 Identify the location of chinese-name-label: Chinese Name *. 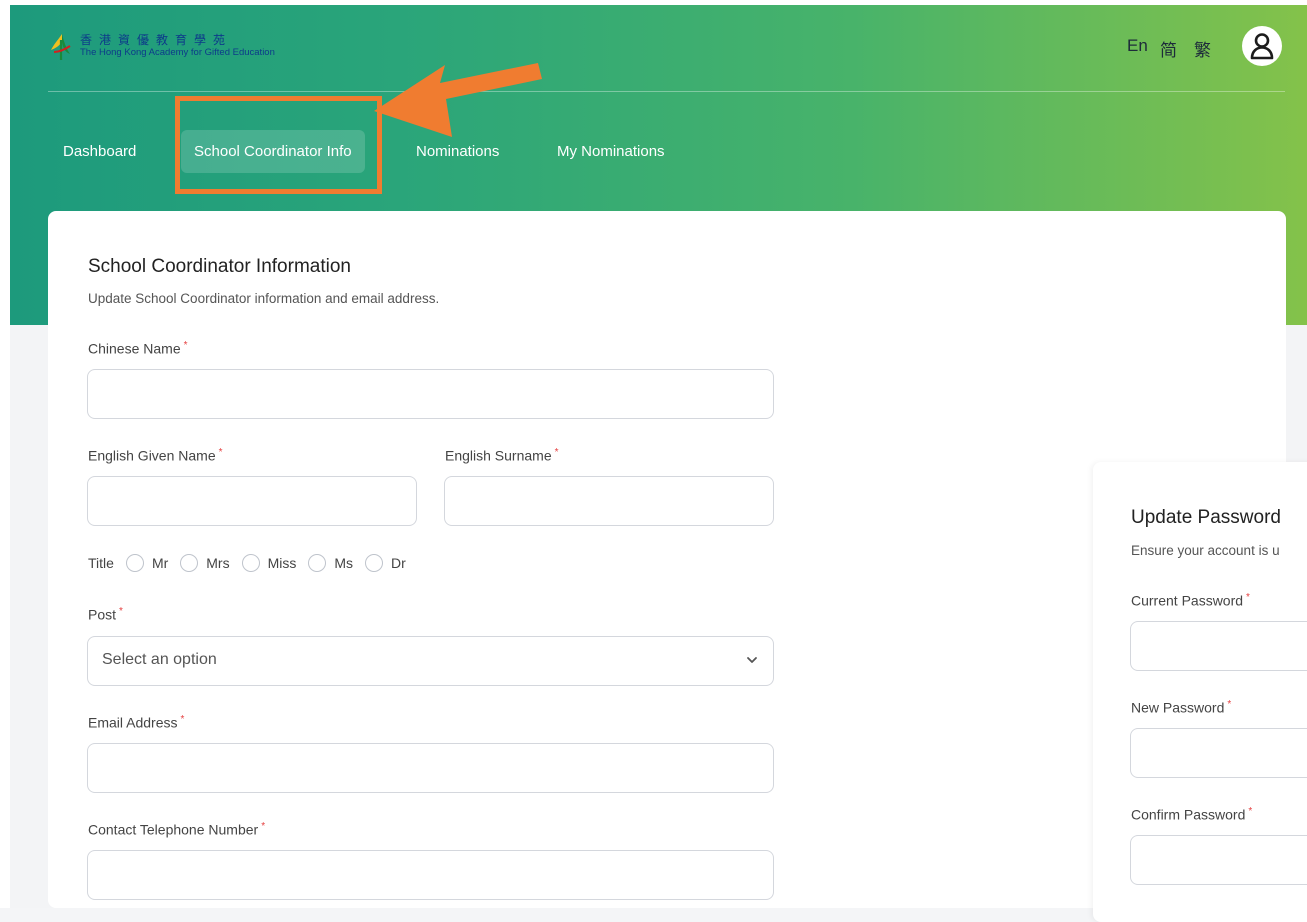
(138, 348).